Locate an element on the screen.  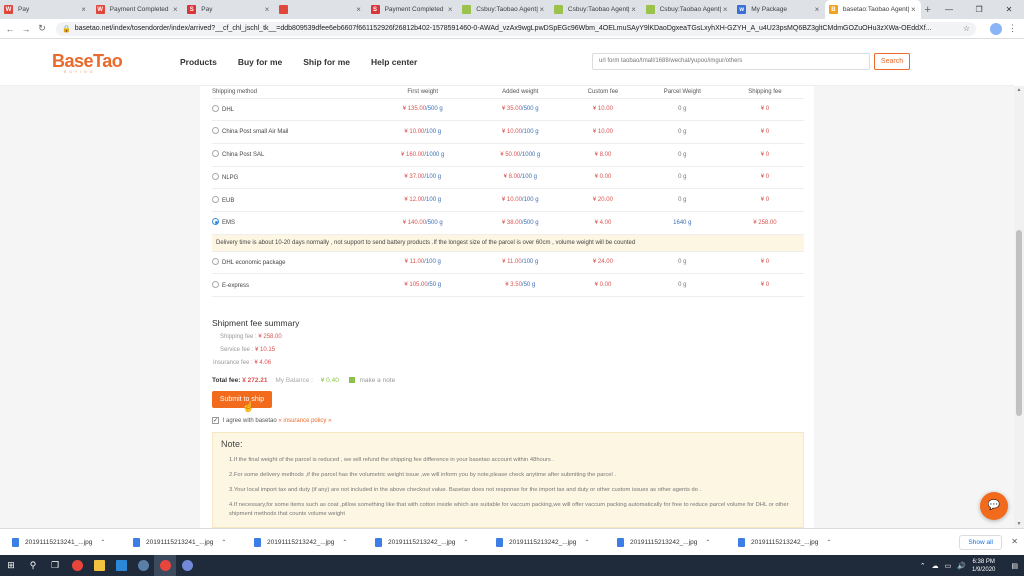
store-icon is located at coordinates (121, 565).